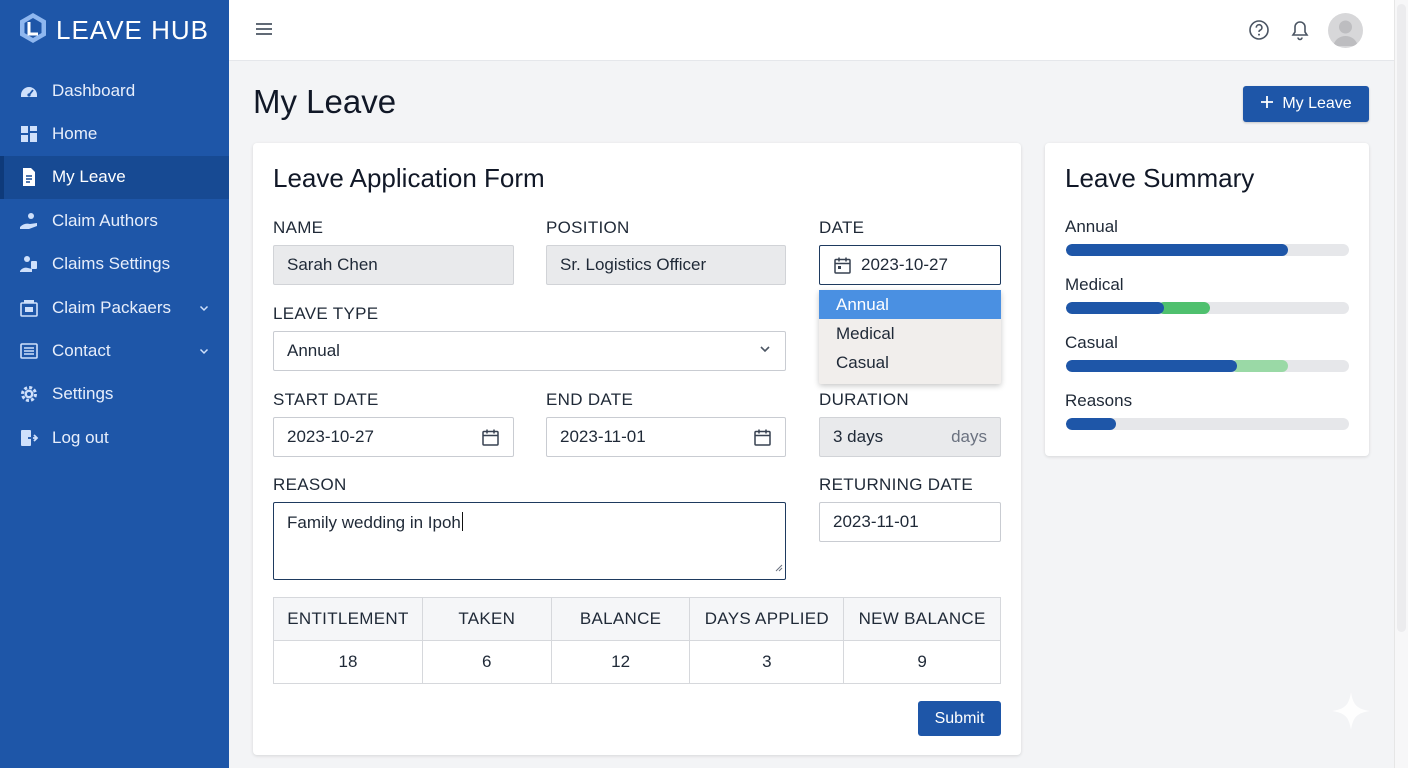 This screenshot has height=768, width=1408. Describe the element at coordinates (83, 394) in the screenshot. I see `sidebar-item-label: Settings` at that location.